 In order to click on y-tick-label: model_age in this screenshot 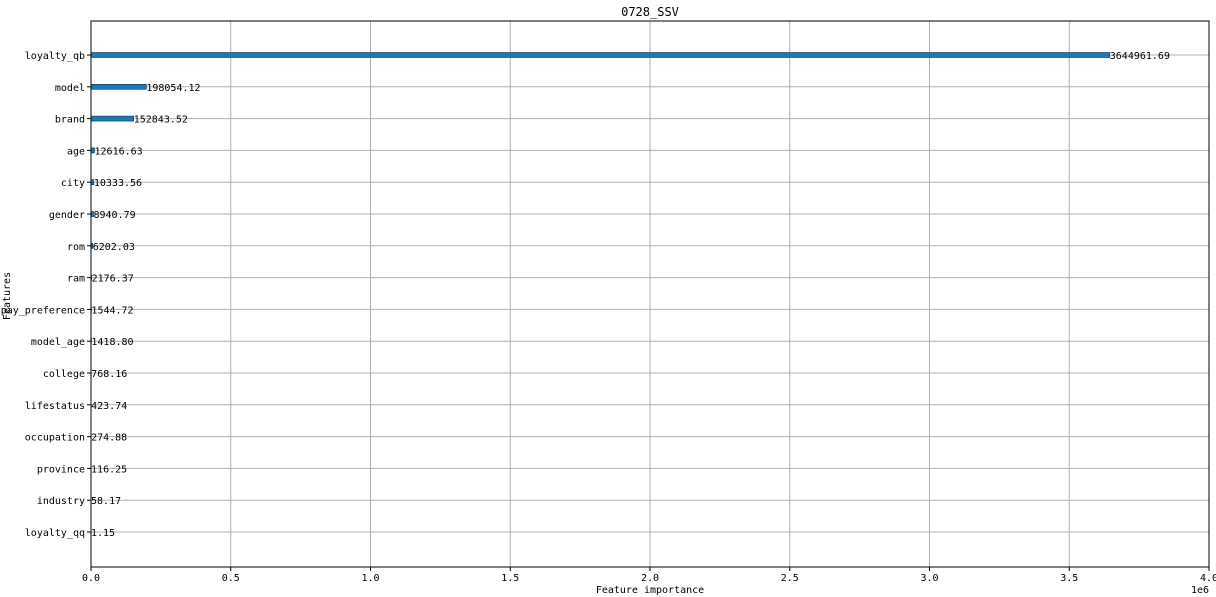, I will do `click(58, 342)`.